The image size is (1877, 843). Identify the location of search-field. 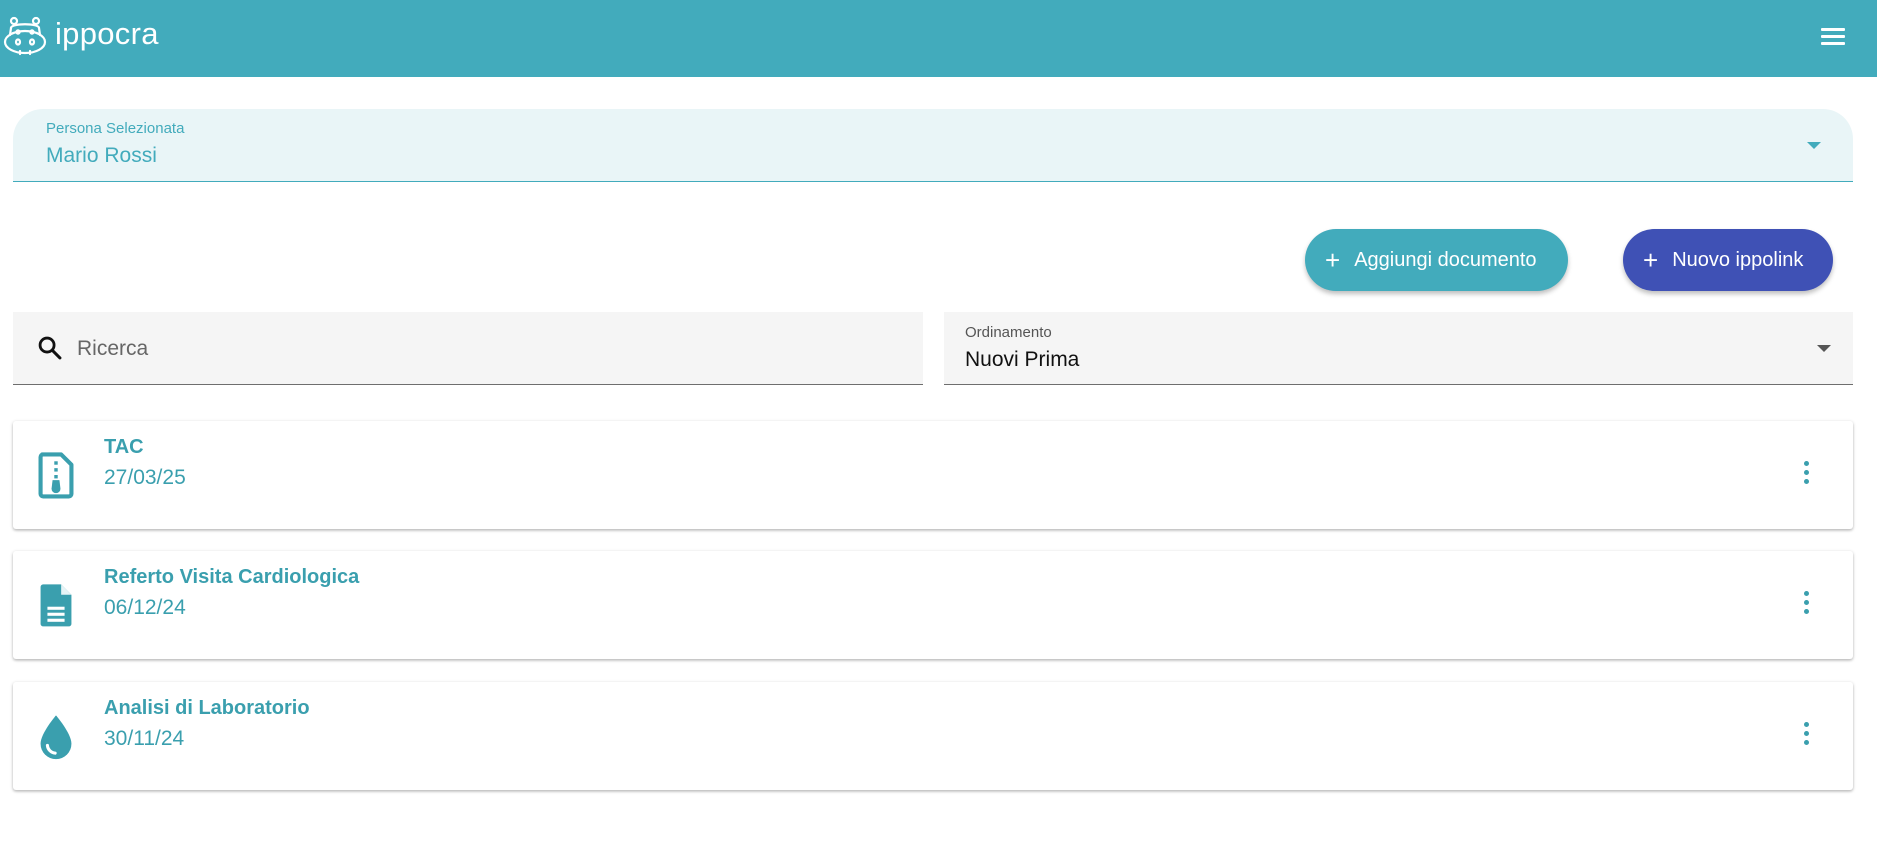
(468, 348).